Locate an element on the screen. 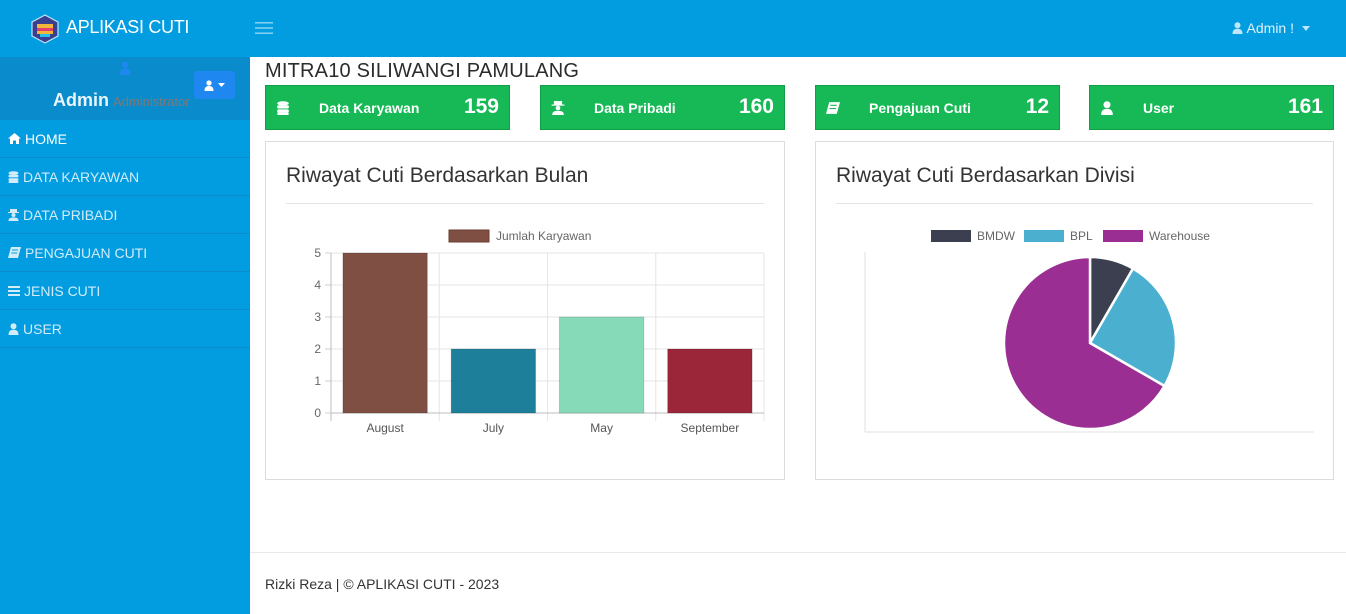  y-tick-label: 2 is located at coordinates (317, 349).